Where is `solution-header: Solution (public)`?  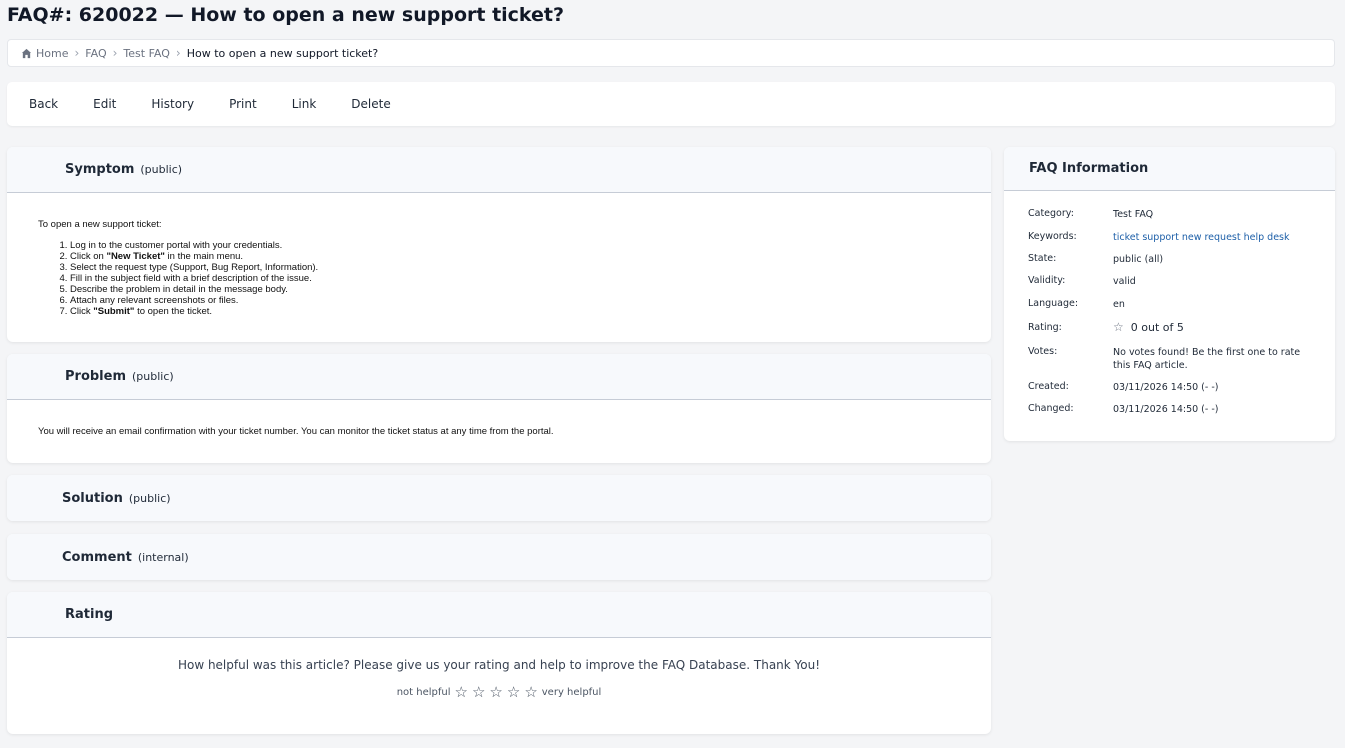
solution-header: Solution (public) is located at coordinates (499, 498).